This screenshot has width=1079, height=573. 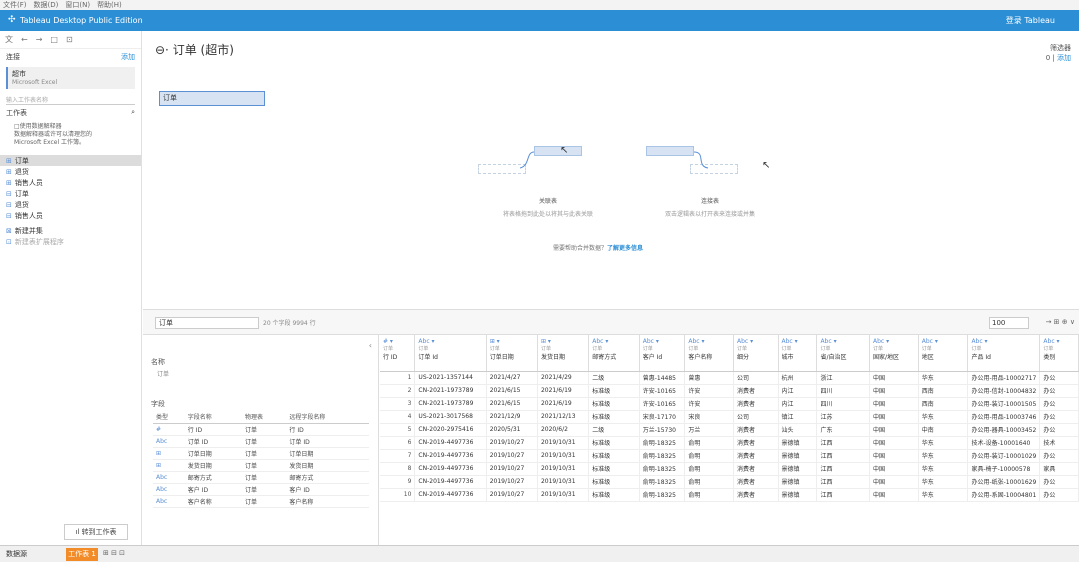 What do you see at coordinates (213, 417) in the screenshot?
I see `fields-column-header: 字段名称` at bounding box center [213, 417].